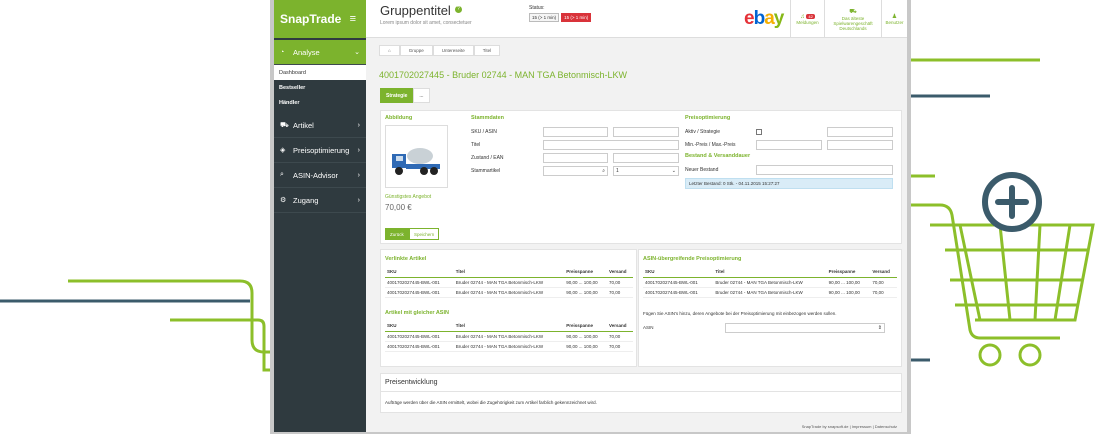 The height and width of the screenshot is (434, 1097). Describe the element at coordinates (484, 132) in the screenshot. I see `sku-label: SKU / ASIN` at that location.